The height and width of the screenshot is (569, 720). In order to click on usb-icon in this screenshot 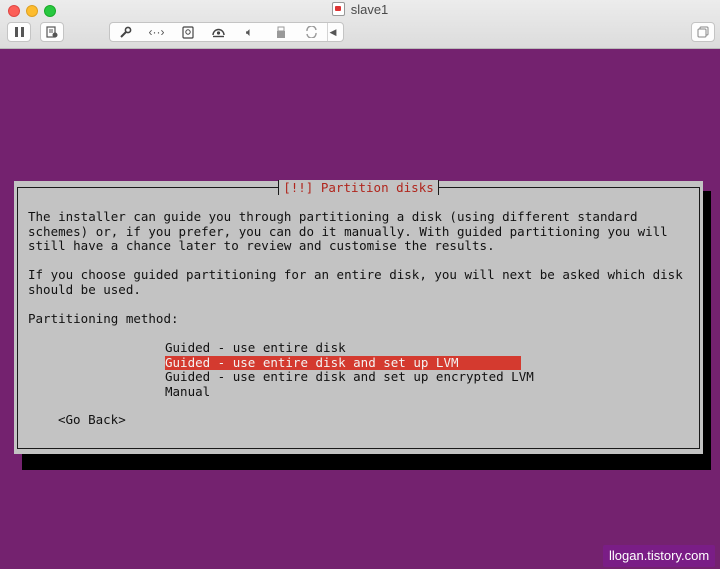, I will do `click(280, 32)`.